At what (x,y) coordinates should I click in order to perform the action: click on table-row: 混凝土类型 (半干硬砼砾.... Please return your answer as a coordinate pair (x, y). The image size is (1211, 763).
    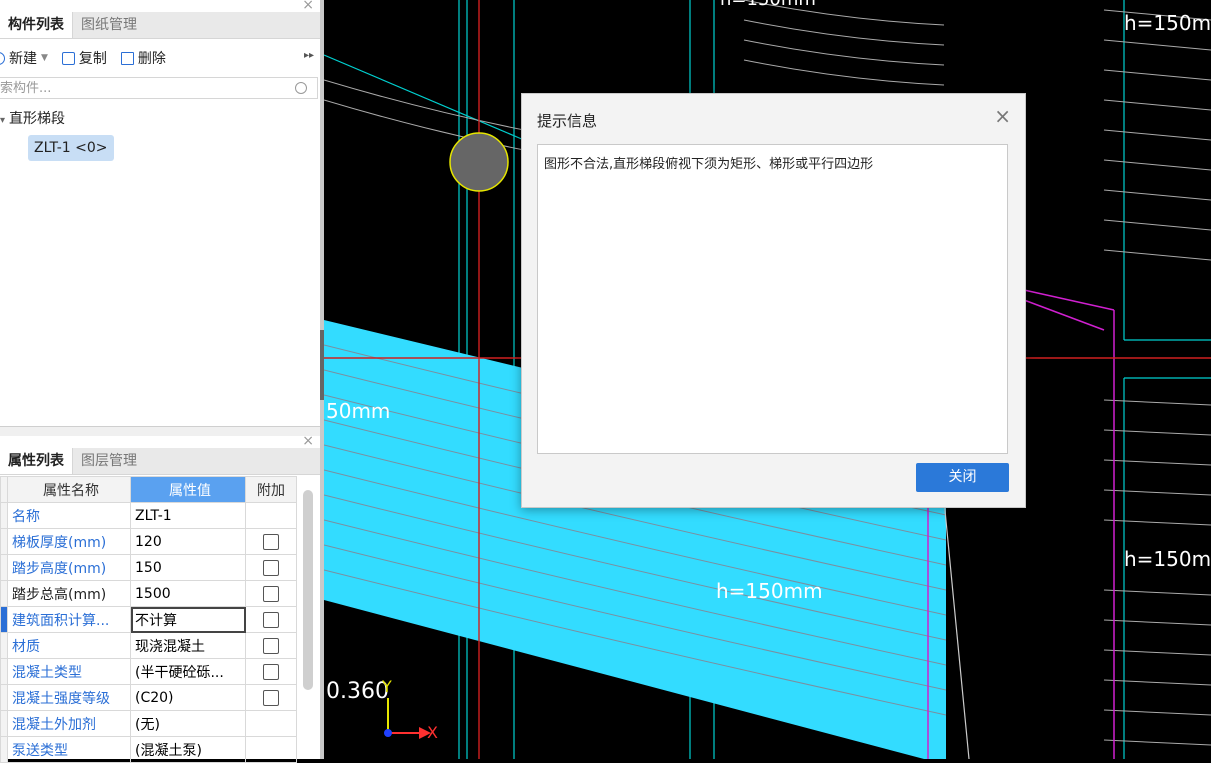
    Looking at the image, I should click on (148, 671).